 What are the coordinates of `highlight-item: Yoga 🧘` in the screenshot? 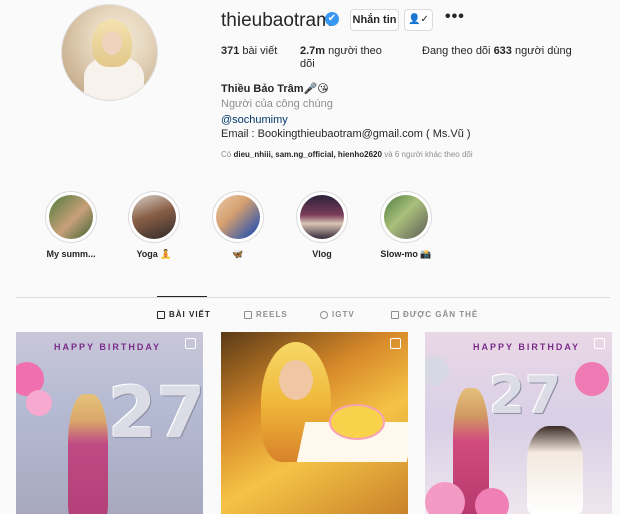 It's located at (154, 225).